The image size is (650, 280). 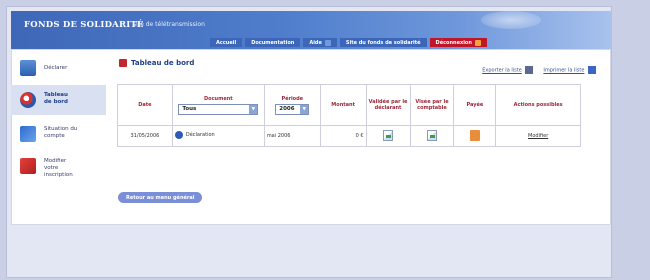 I want to click on payment-icon, so click(x=474, y=135).